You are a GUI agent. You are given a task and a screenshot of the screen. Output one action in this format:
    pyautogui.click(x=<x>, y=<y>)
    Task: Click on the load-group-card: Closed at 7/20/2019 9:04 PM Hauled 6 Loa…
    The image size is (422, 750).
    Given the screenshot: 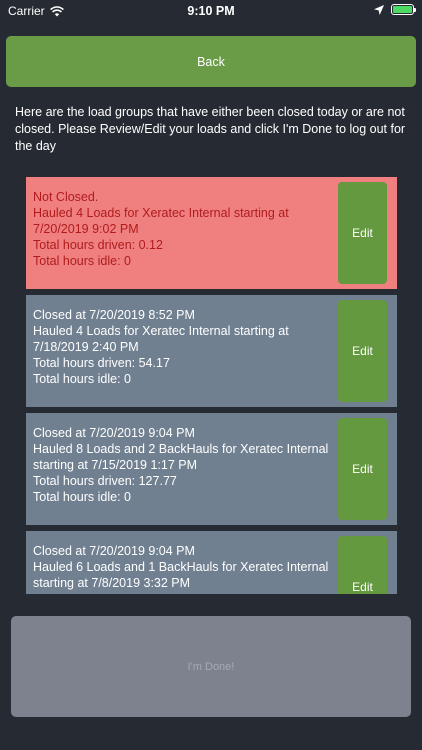 What is the action you would take?
    pyautogui.click(x=211, y=562)
    